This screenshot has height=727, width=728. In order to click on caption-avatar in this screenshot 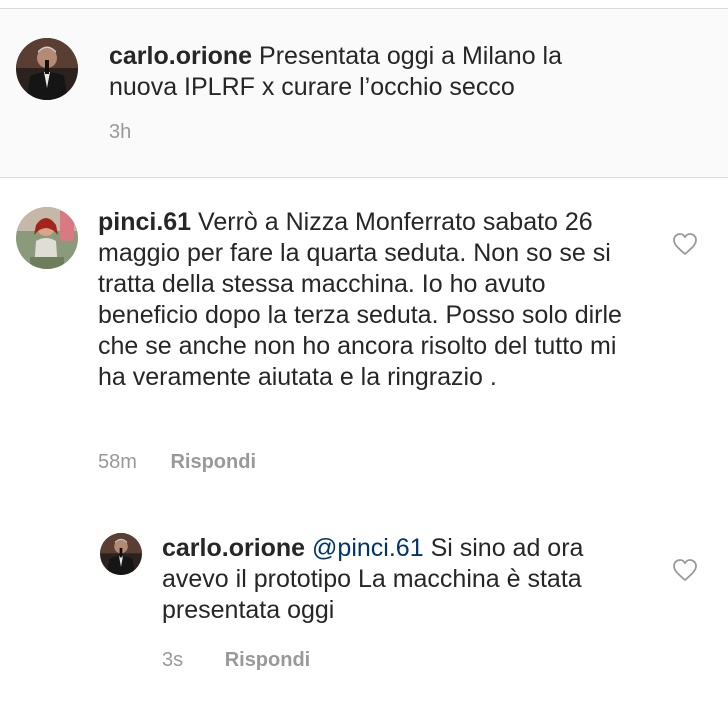, I will do `click(47, 69)`.